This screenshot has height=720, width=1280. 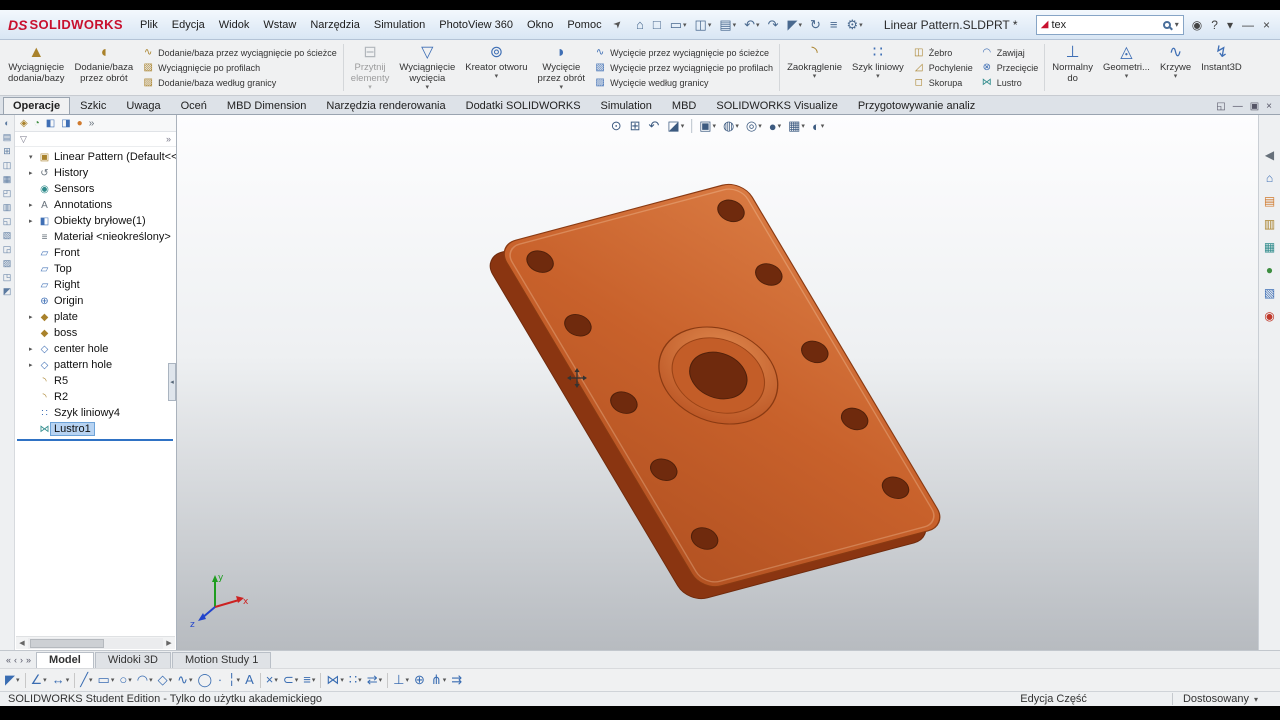 What do you see at coordinates (33, 157) in the screenshot?
I see `expander-arrow-icon: ▾` at bounding box center [33, 157].